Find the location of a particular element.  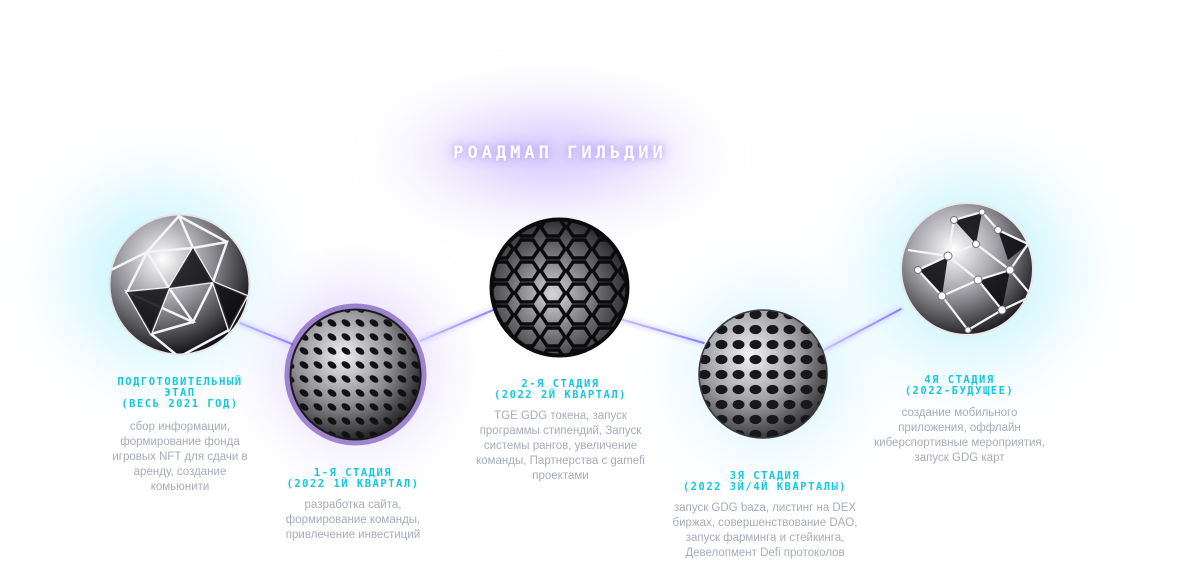

stage-2-heading: 2-Я СТАДИЯ (2022 2Й КВАРТАЛ) is located at coordinates (560, 389).